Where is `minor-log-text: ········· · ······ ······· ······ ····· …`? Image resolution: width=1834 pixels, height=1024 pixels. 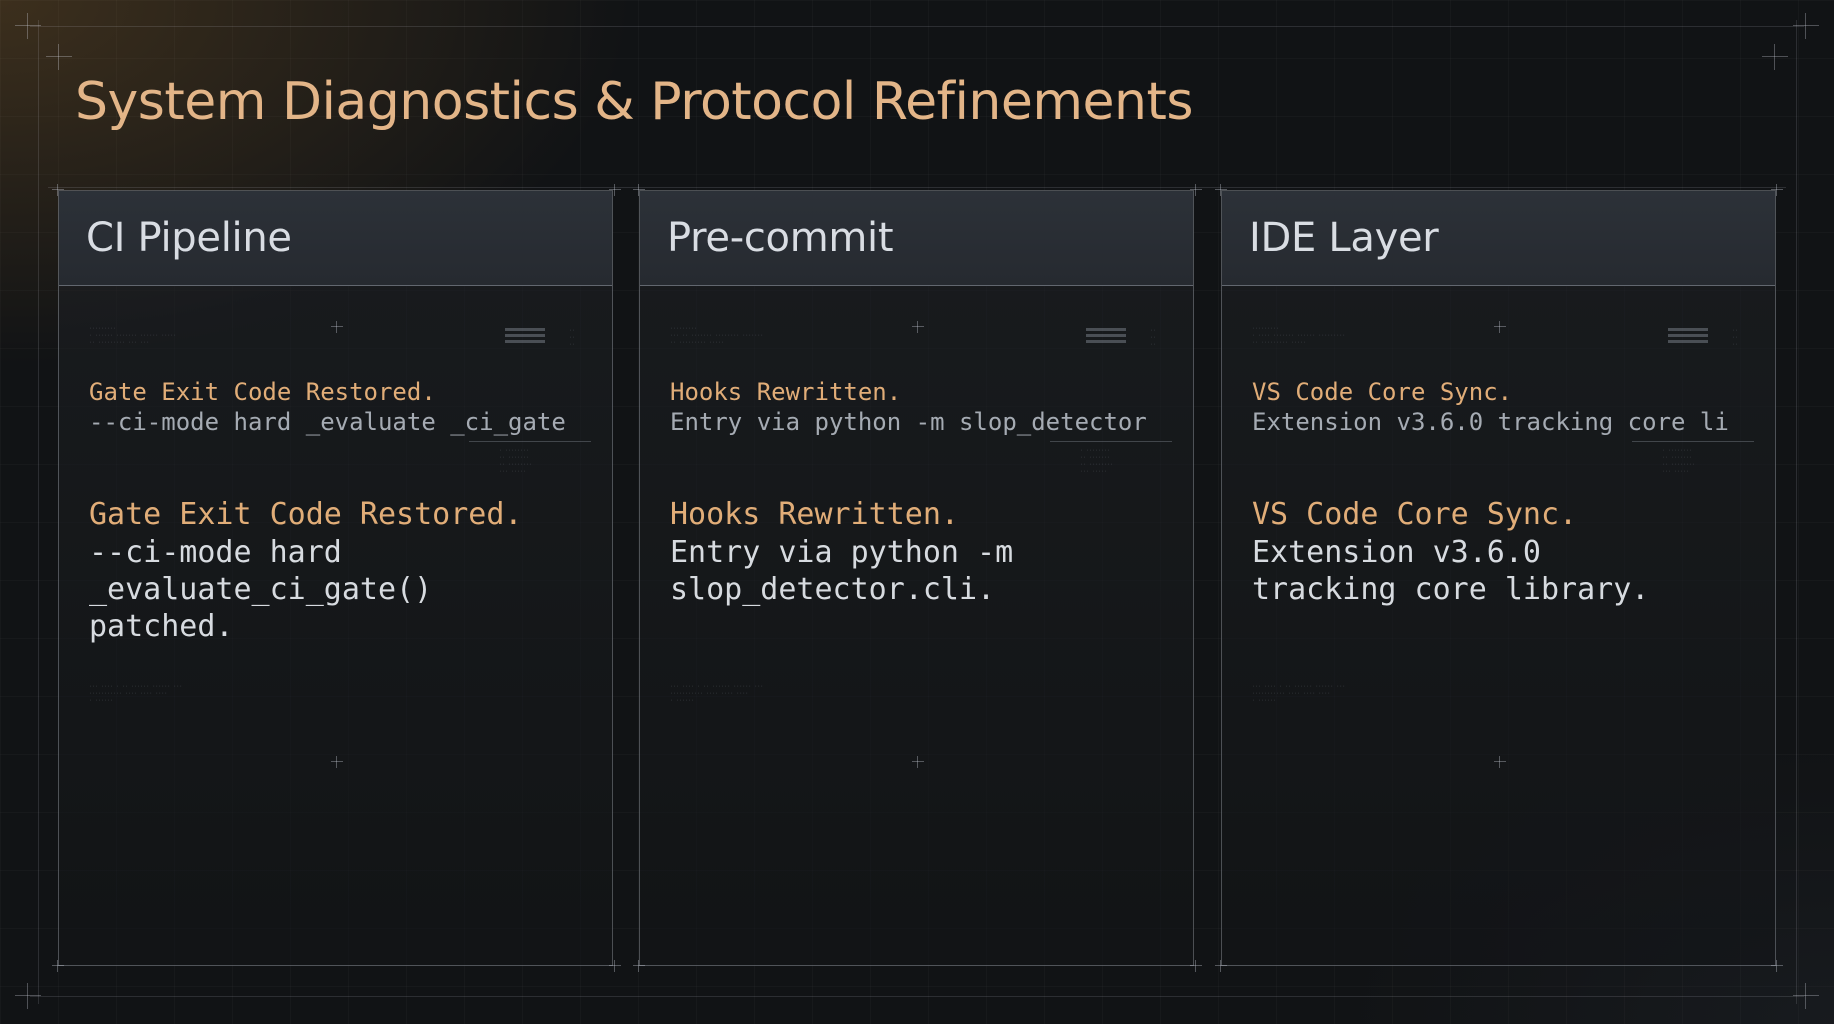
minor-log-text: ········· · ······ ······· ······ ····· … is located at coordinates (133, 336).